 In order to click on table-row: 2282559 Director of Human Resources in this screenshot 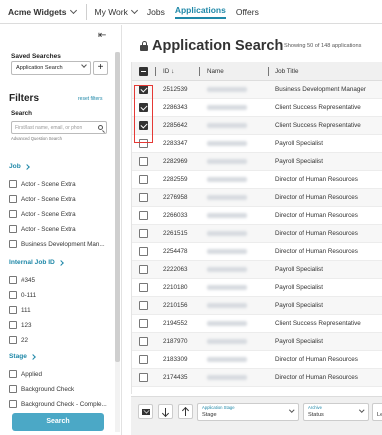, I will do `click(257, 180)`.